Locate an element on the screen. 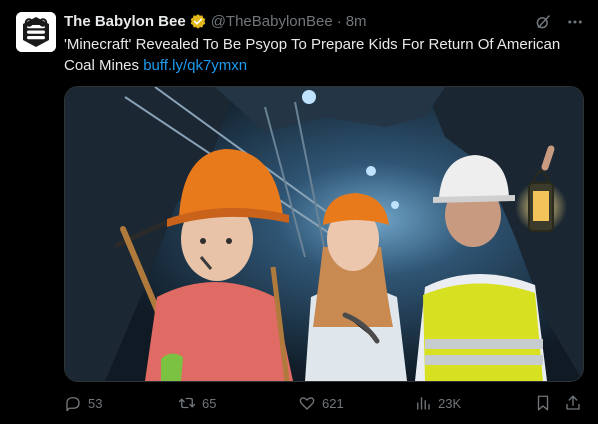  heart-icon is located at coordinates (307, 403).